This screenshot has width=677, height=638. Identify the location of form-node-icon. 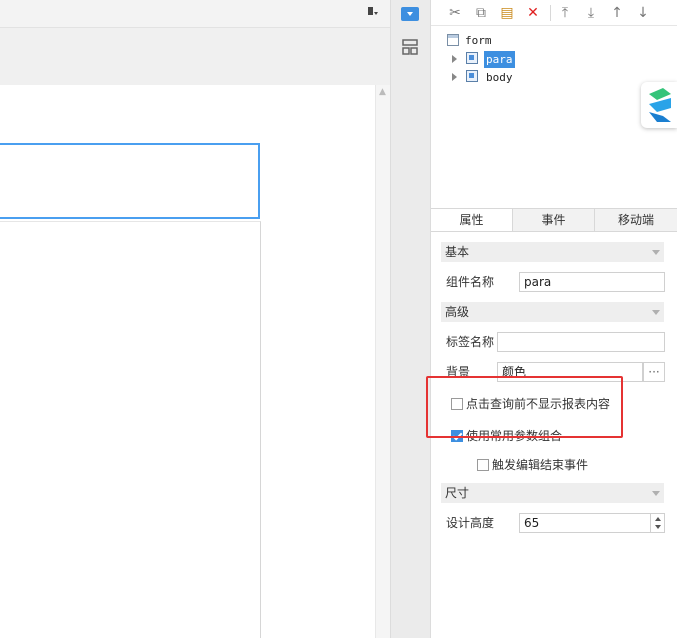
(453, 40).